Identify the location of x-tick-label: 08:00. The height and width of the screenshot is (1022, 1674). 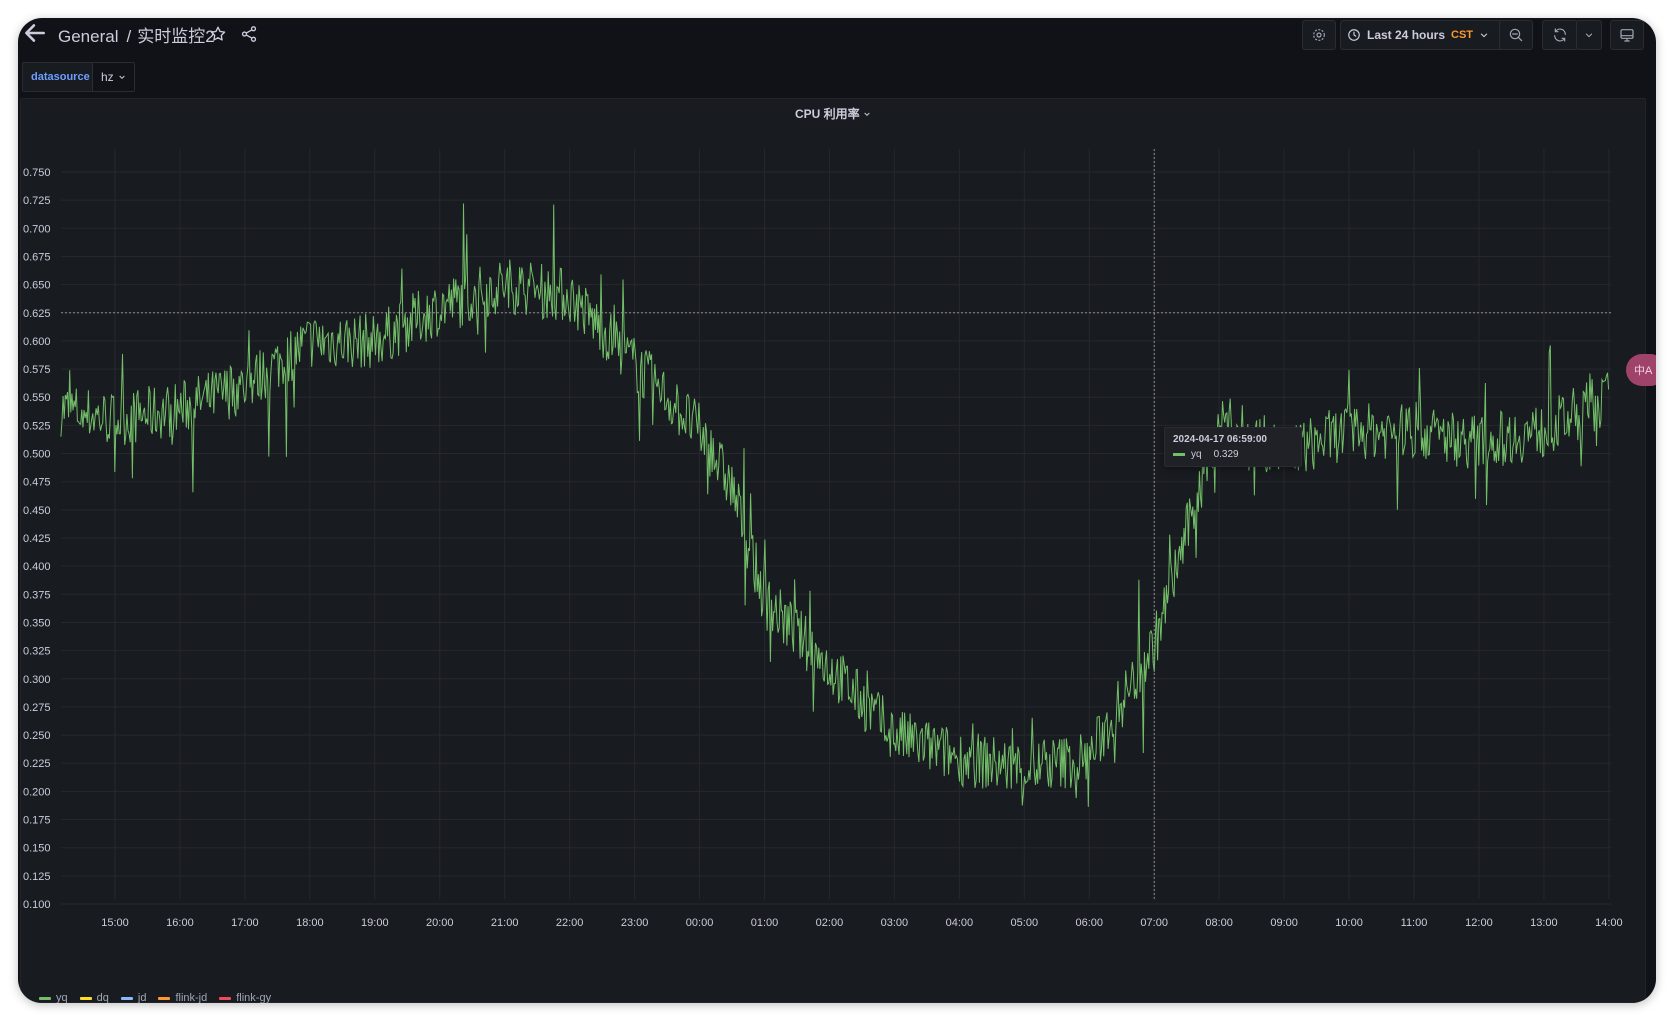
(1219, 923).